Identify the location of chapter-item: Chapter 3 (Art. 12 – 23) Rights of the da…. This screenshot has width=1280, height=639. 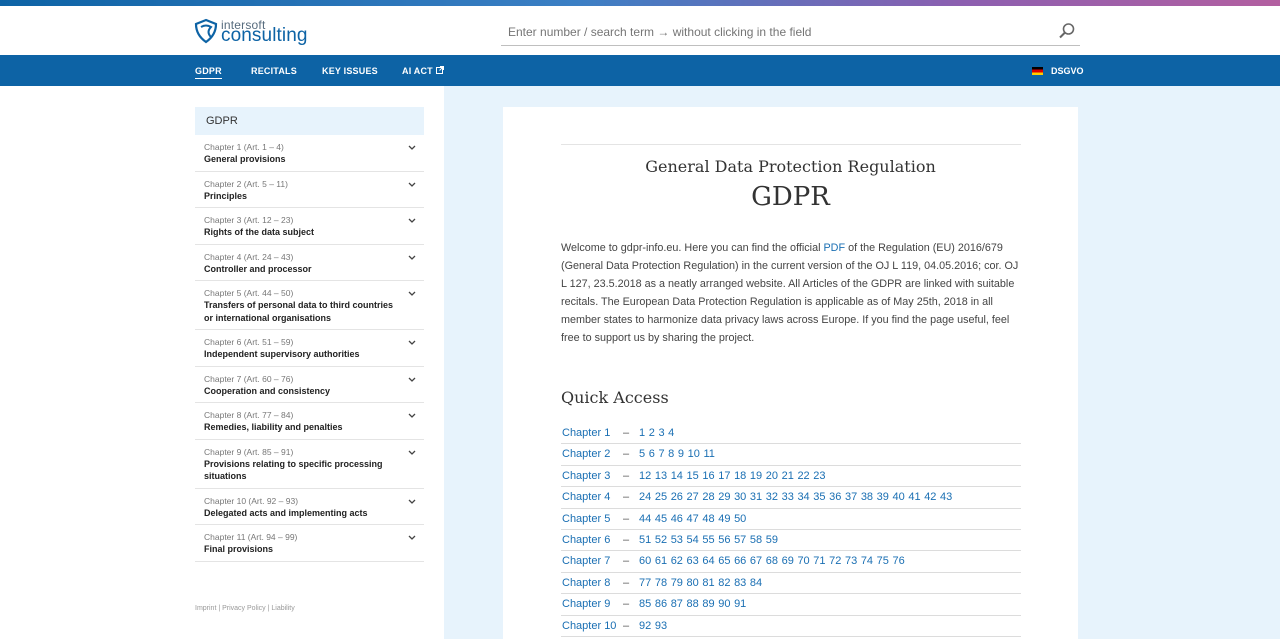
(309, 226).